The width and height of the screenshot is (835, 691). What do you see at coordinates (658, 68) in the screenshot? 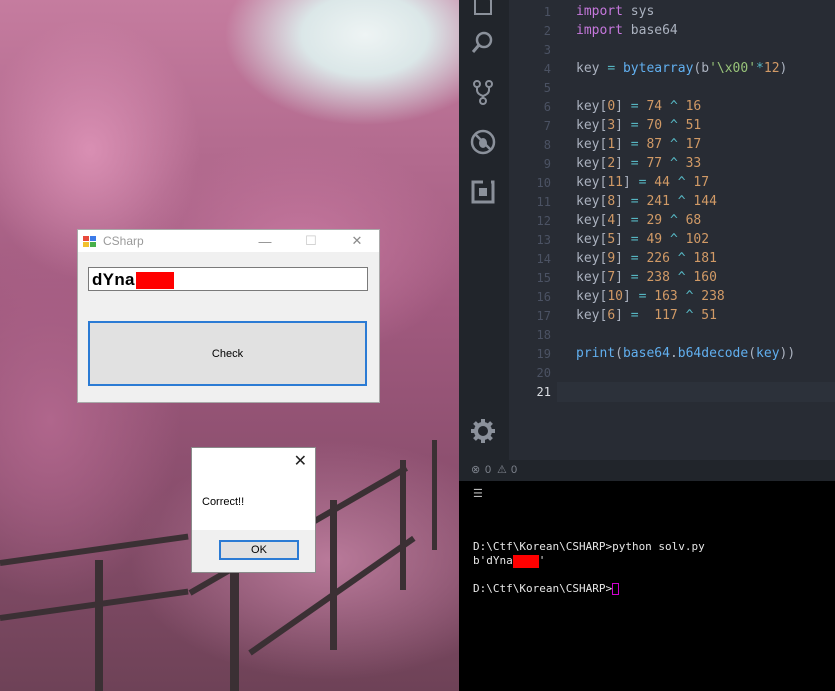
I see `code-token: bytearray` at bounding box center [658, 68].